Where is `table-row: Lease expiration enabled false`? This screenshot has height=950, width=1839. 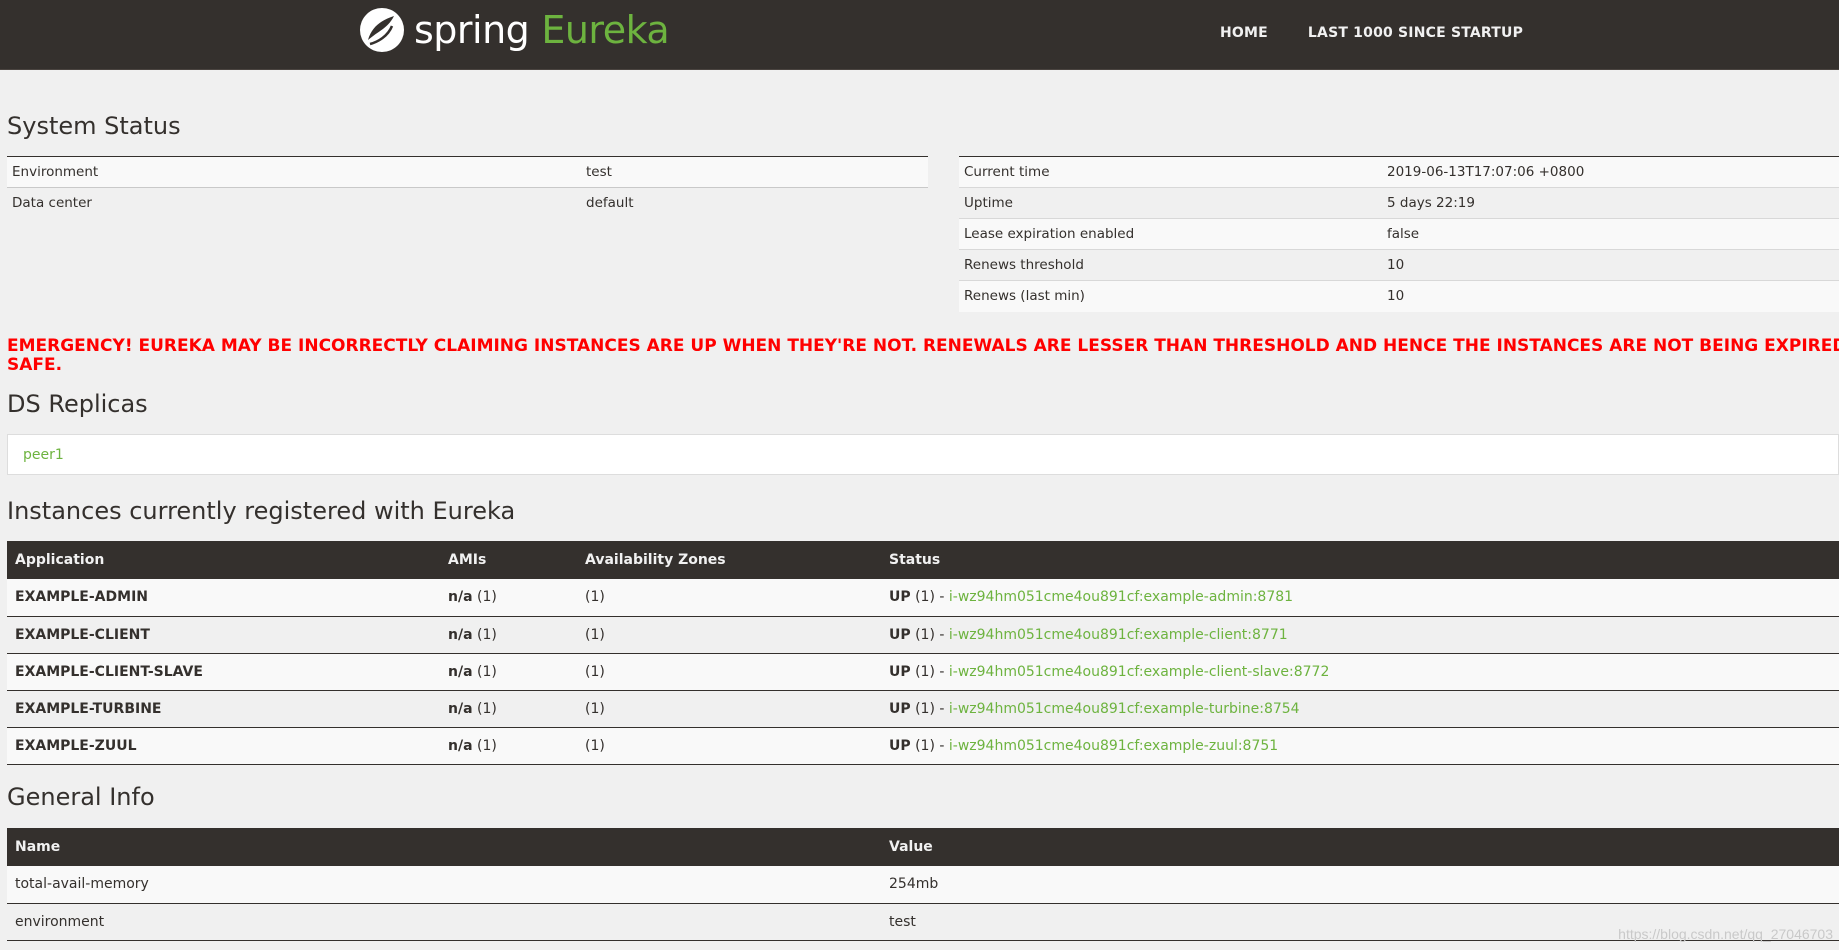 table-row: Lease expiration enabled false is located at coordinates (1399, 234).